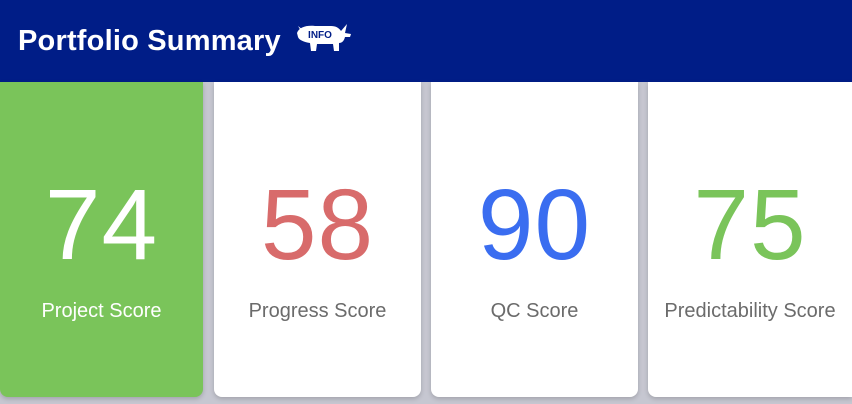  I want to click on progress-score-value: 58, so click(317, 225).